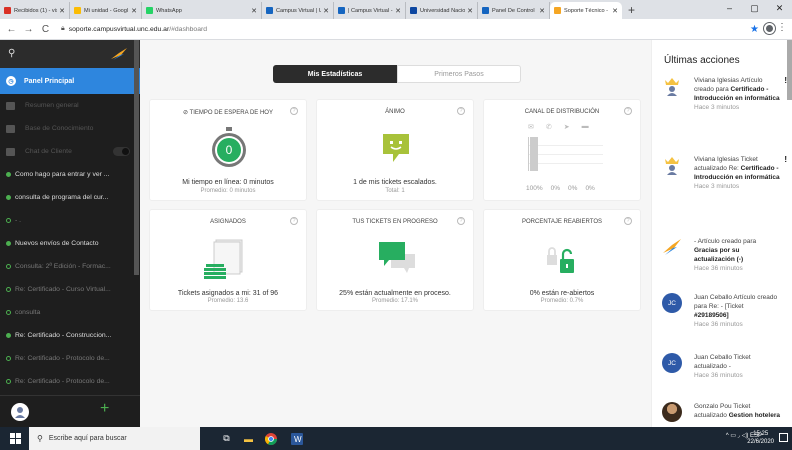 The width and height of the screenshot is (792, 450). Describe the element at coordinates (226, 438) in the screenshot. I see `task-view-icon: ⧉` at that location.